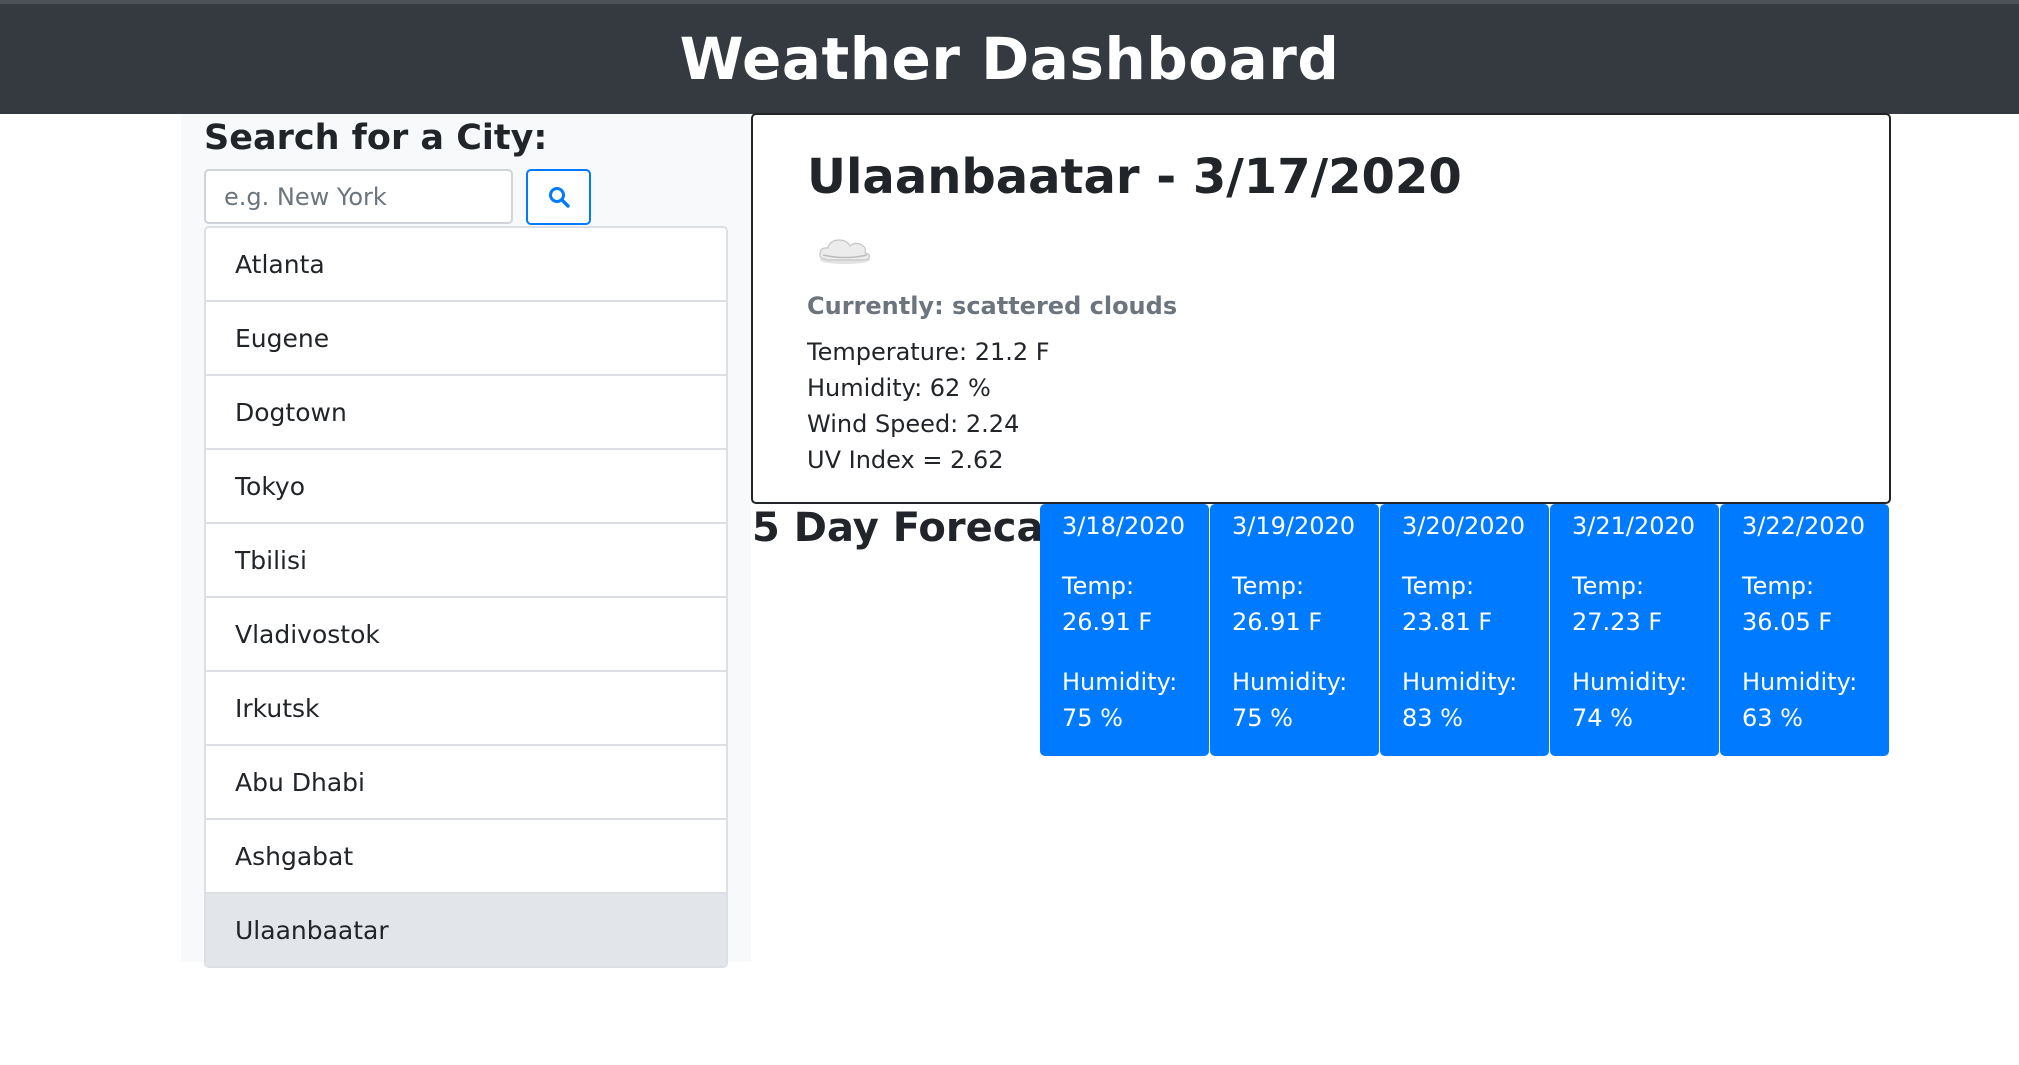 The width and height of the screenshot is (2019, 1065). What do you see at coordinates (466, 783) in the screenshot?
I see `city-list-item: Abu Dhabi` at bounding box center [466, 783].